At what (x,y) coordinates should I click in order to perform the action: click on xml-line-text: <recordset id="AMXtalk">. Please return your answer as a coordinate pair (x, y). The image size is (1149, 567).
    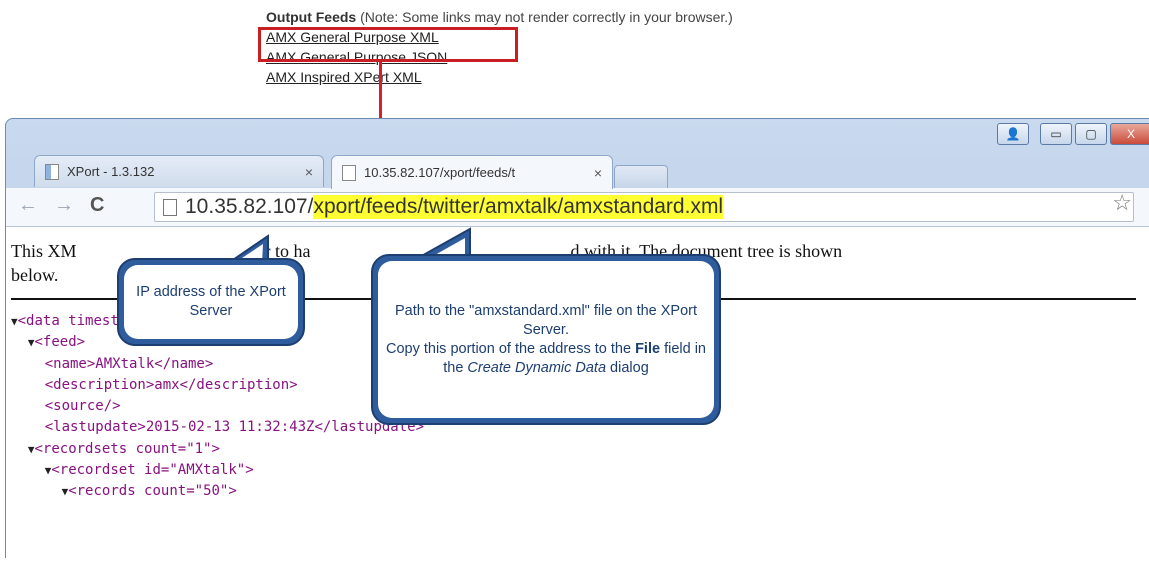
    Looking at the image, I should click on (152, 470).